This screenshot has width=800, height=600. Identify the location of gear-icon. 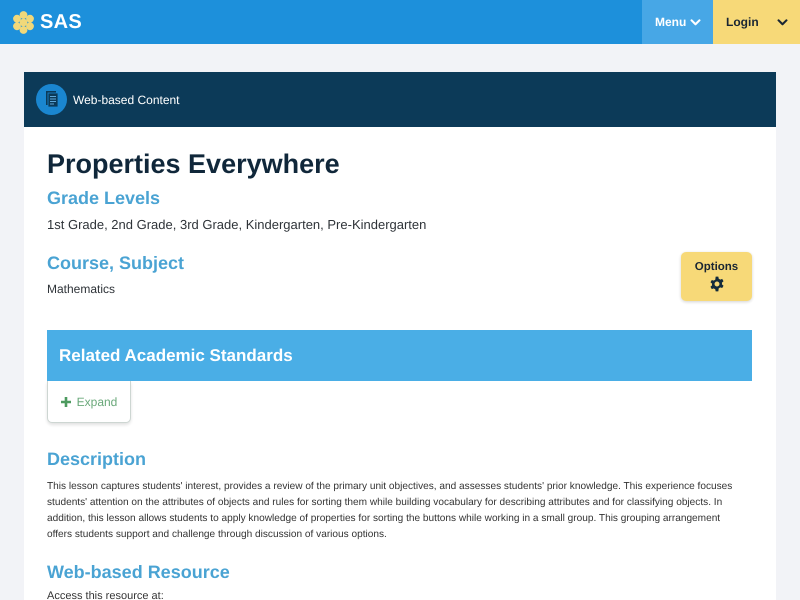
(716, 284).